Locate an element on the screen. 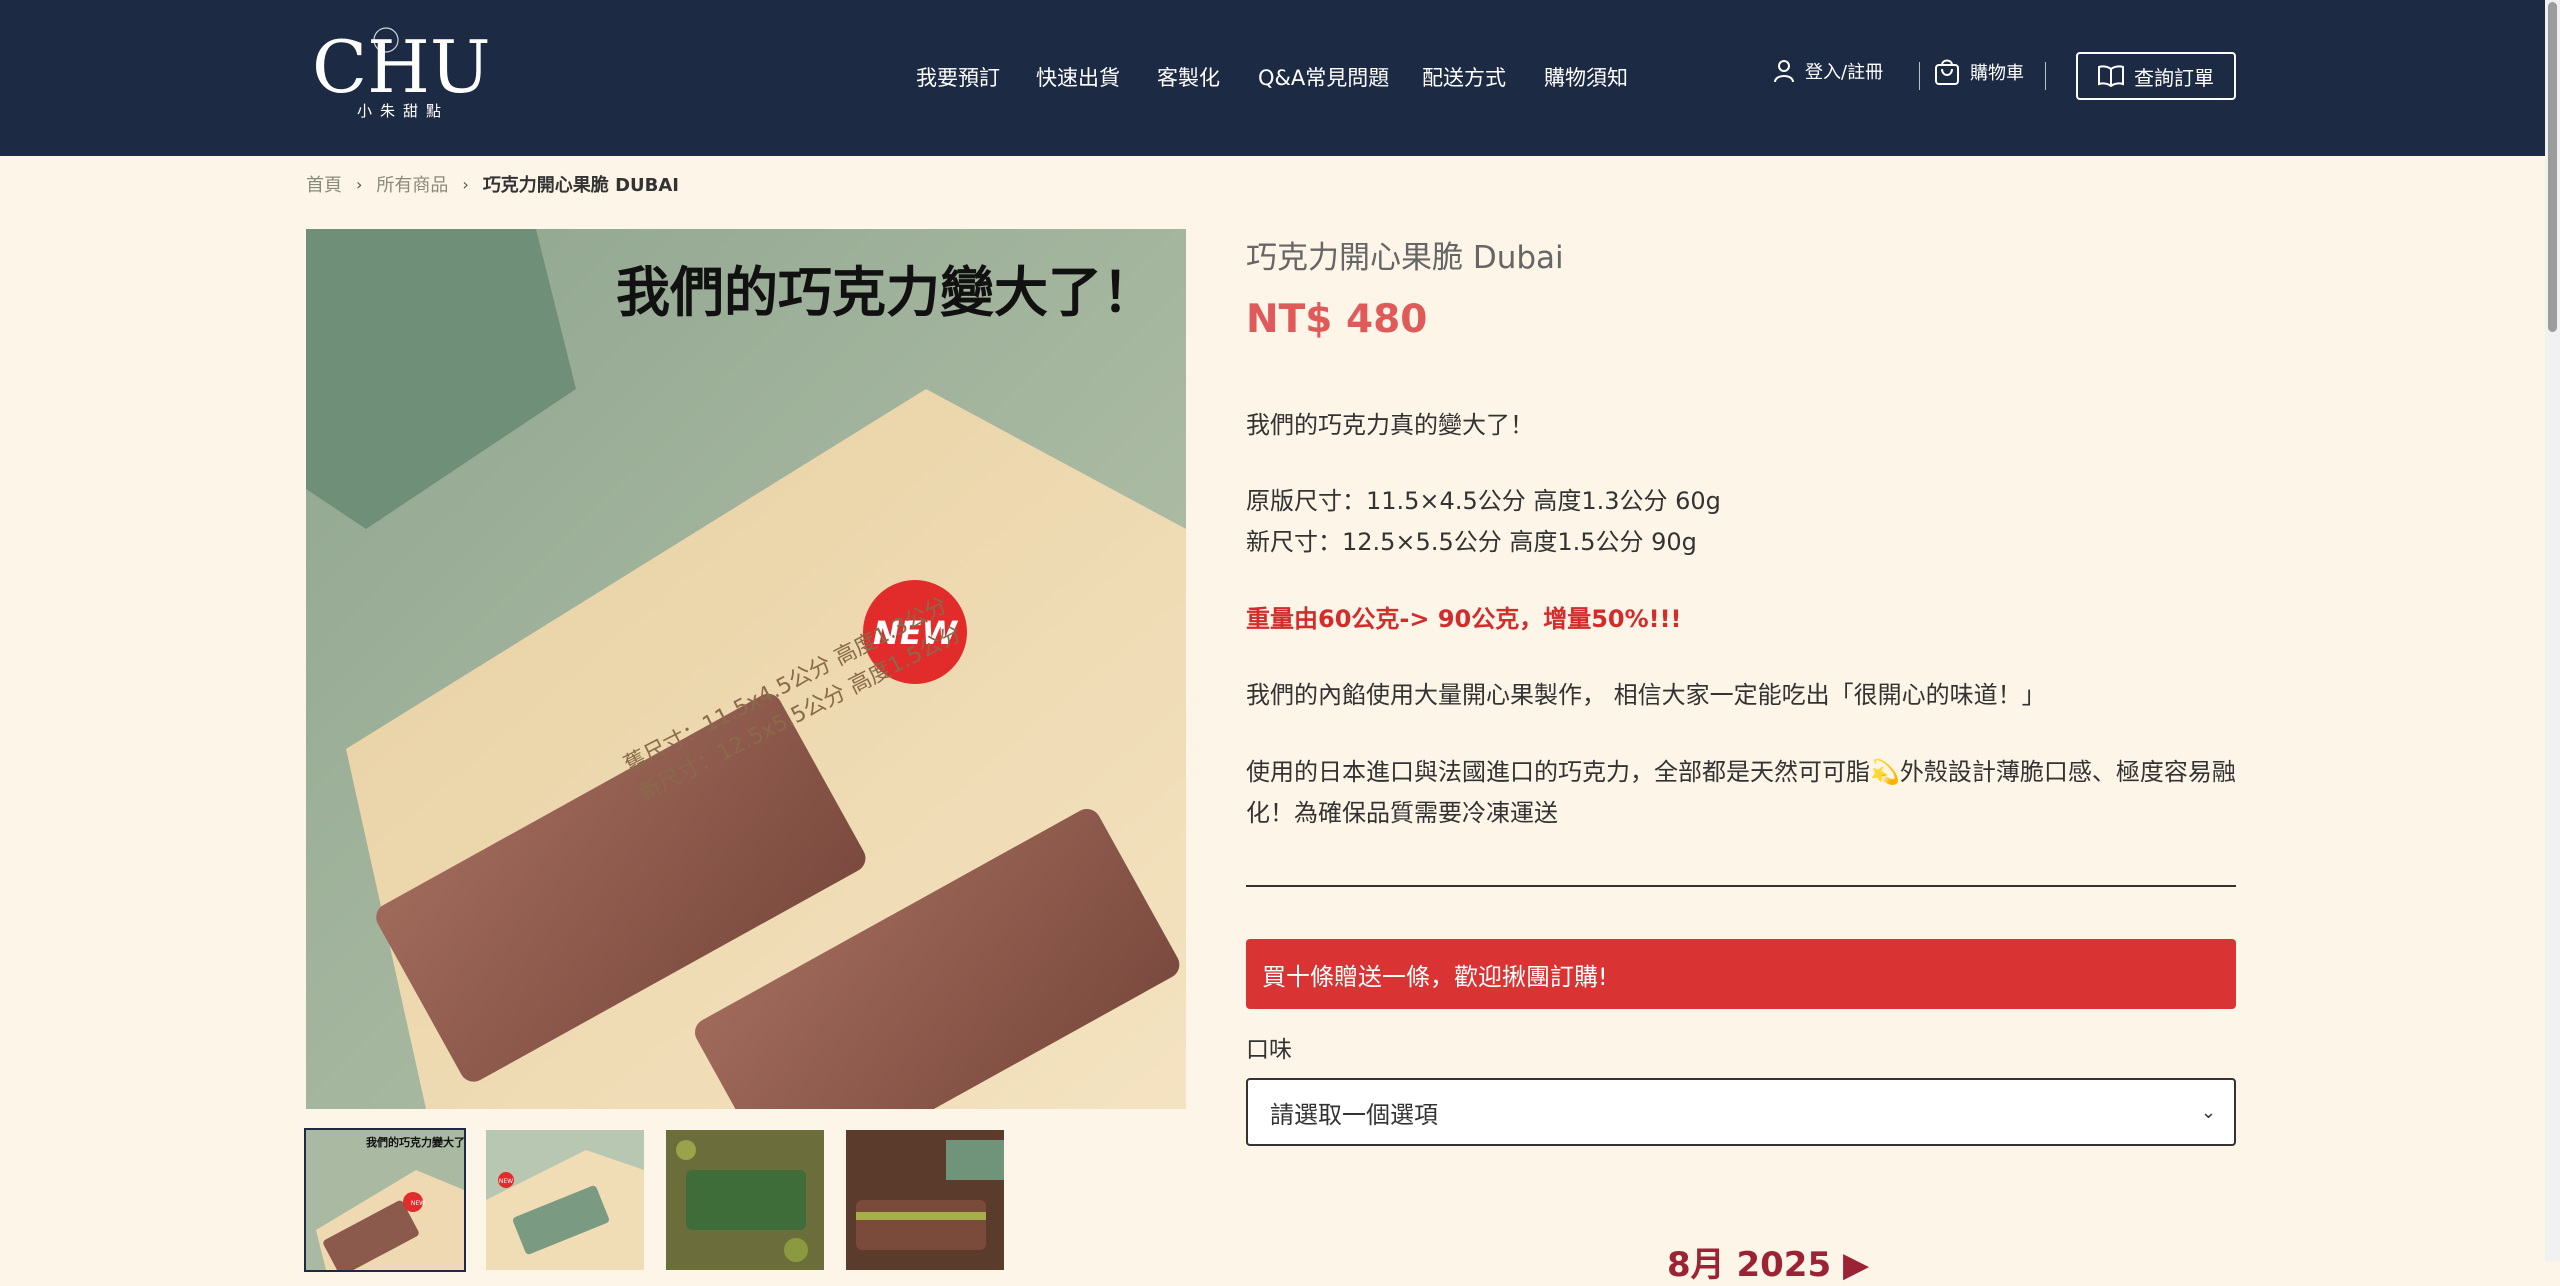  desc-line-5a: 使用的日本進口與法國進口的巧克力，全部都是天然可可脂 is located at coordinates (1558, 772).